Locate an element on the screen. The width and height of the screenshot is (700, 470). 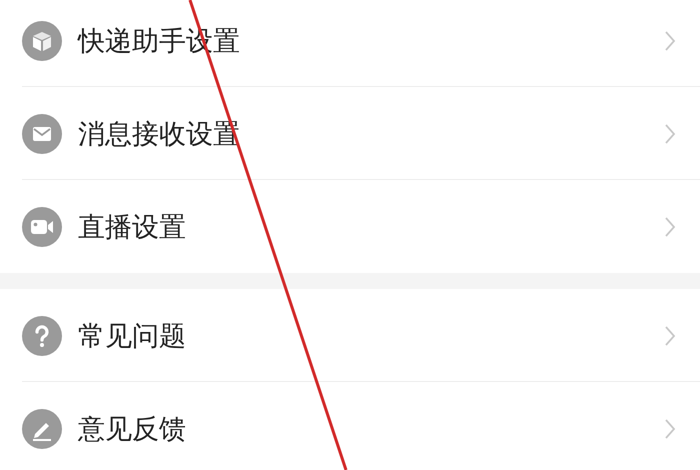
item-label: 意见反馈 is located at coordinates (132, 429).